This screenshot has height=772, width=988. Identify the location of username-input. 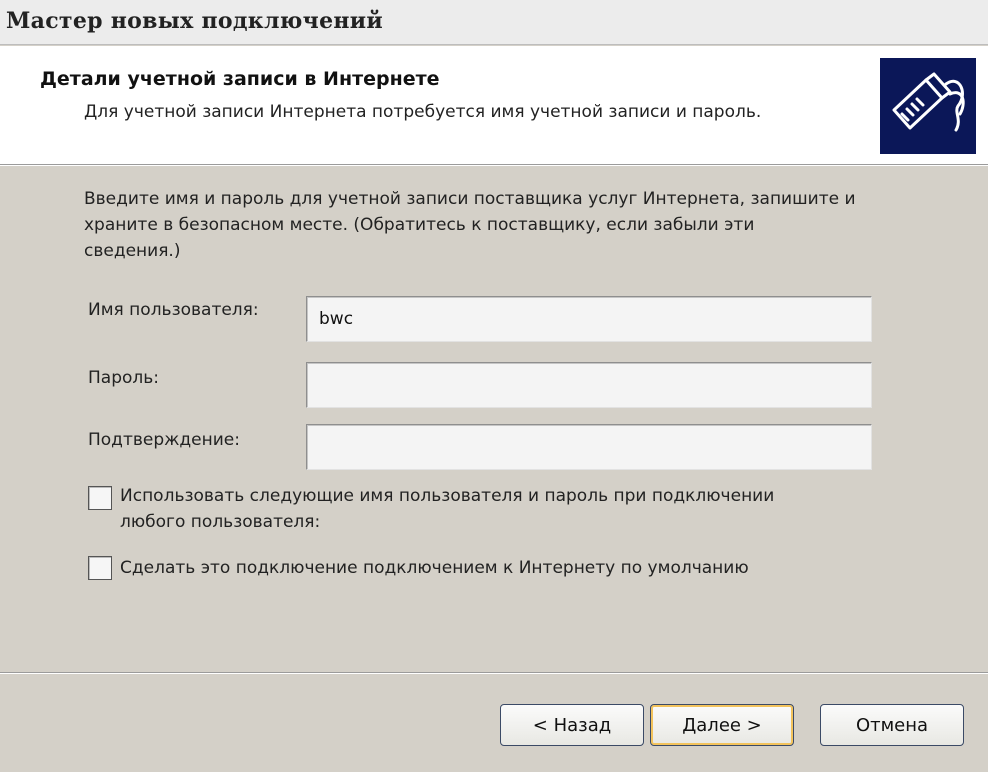
(589, 319).